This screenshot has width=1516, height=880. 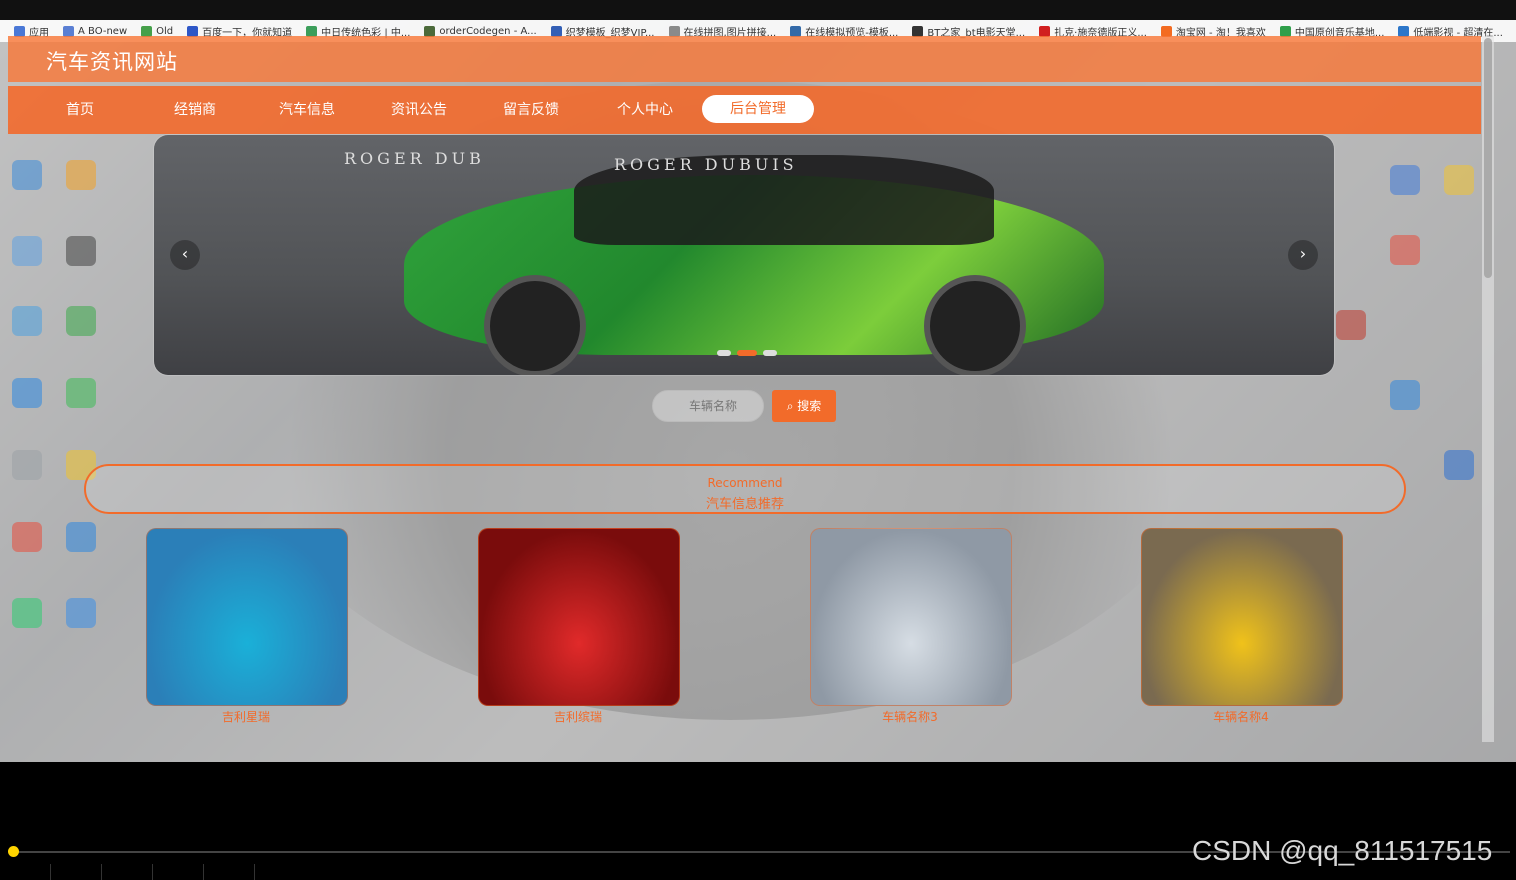 I want to click on nav-item-profile: 个人中心, so click(x=645, y=109).